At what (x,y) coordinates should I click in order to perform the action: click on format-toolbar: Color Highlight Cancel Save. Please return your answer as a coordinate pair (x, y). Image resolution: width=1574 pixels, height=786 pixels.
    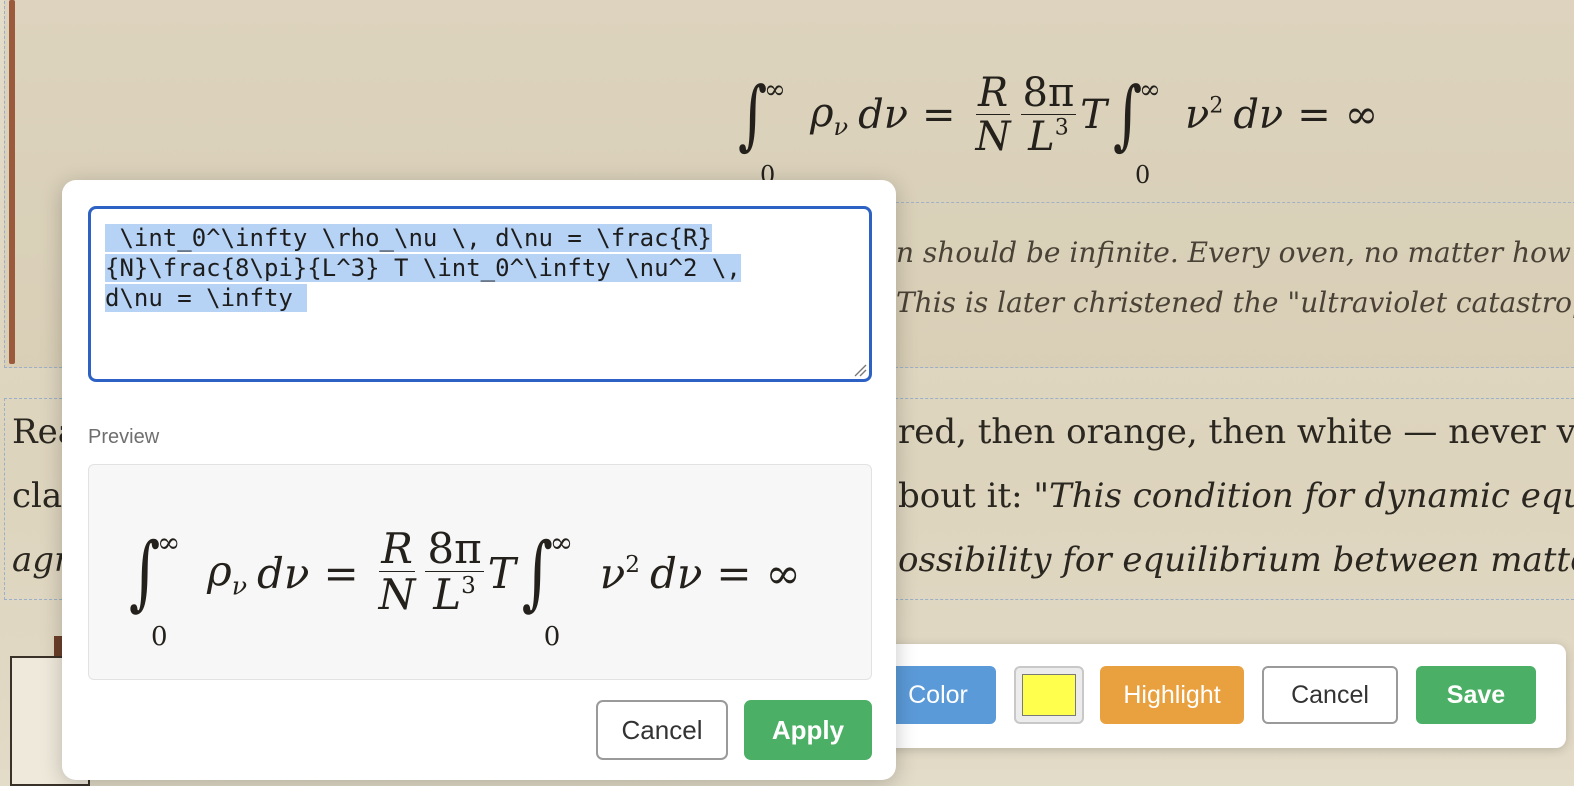
    Looking at the image, I should click on (1223, 696).